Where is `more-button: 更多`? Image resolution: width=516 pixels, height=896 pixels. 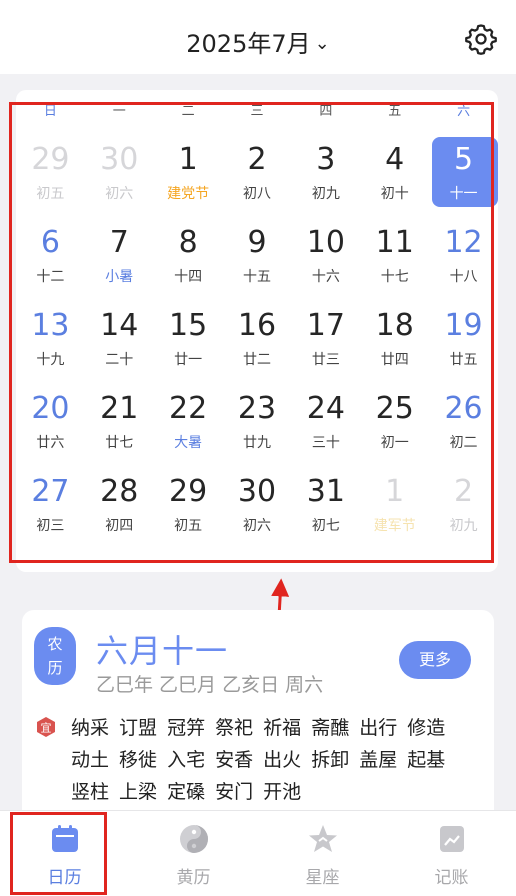 more-button: 更多 is located at coordinates (435, 660).